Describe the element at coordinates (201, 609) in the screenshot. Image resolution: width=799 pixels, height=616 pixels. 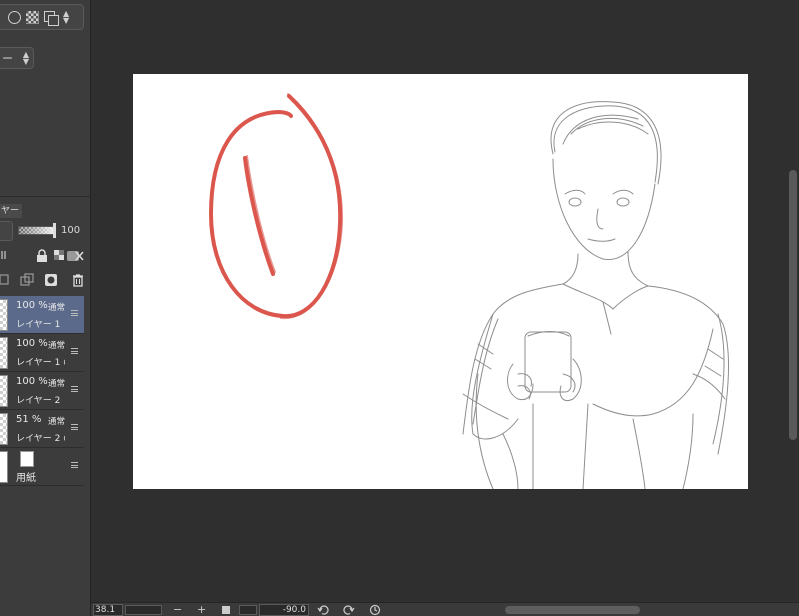
I see `zoom-in-button: +` at that location.